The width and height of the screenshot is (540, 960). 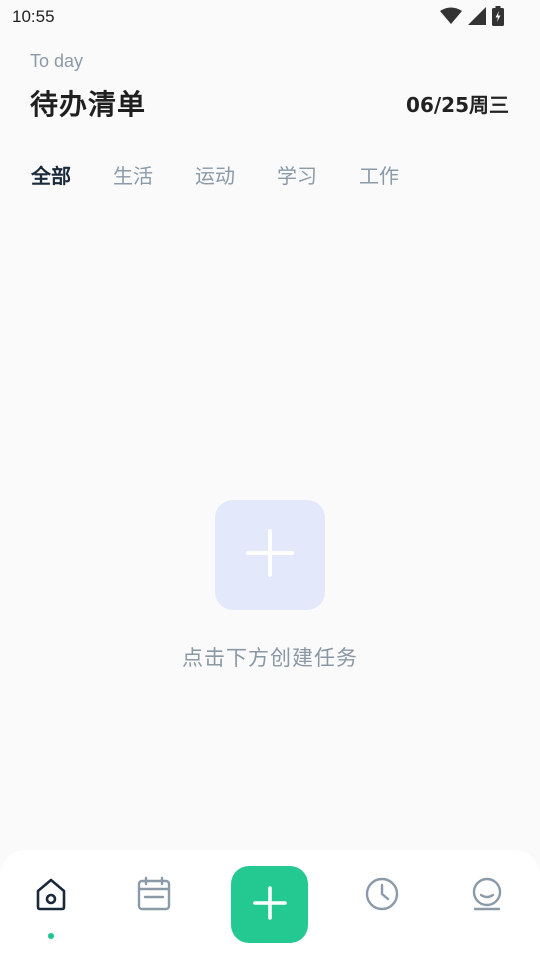 I want to click on tab-all: 全部, so click(x=51, y=174).